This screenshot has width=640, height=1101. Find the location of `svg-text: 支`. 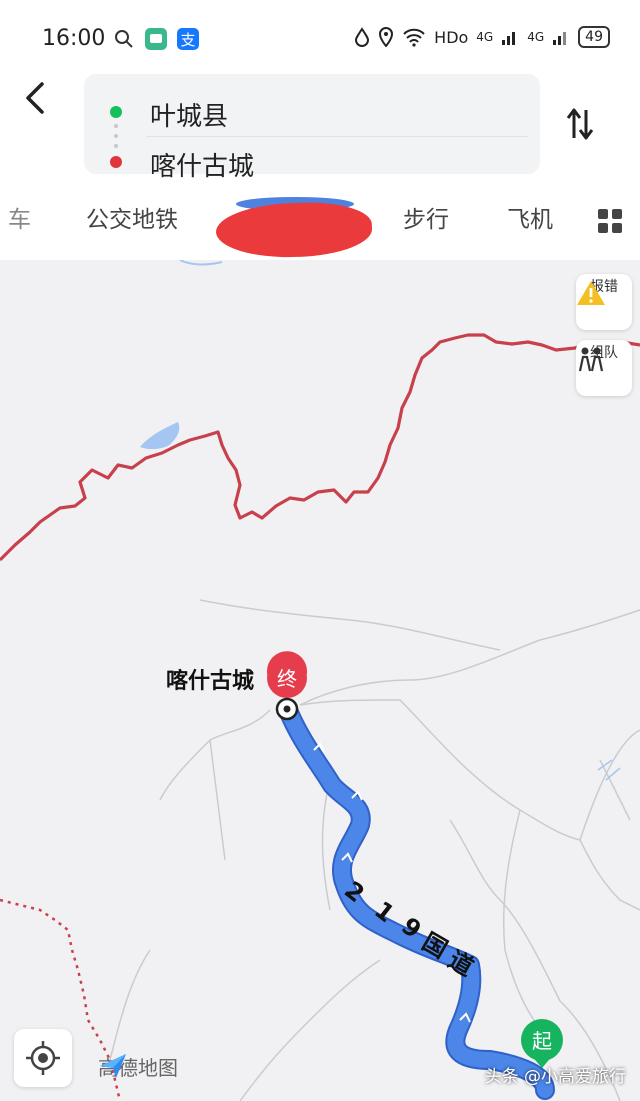

svg-text: 支 is located at coordinates (187, 40).